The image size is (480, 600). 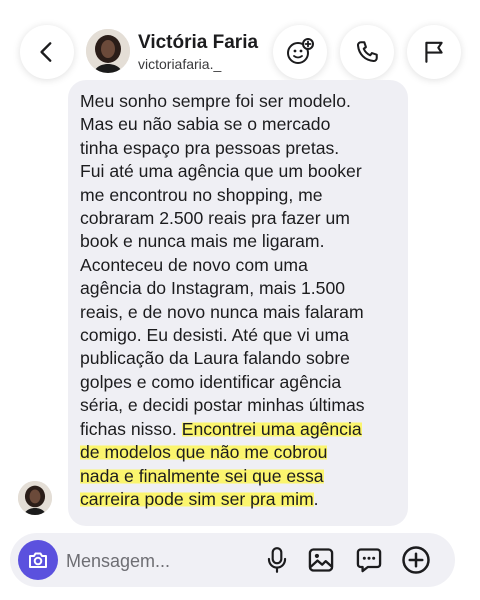 What do you see at coordinates (211, 381) in the screenshot?
I see `message-line: golpes e como identificar agência` at bounding box center [211, 381].